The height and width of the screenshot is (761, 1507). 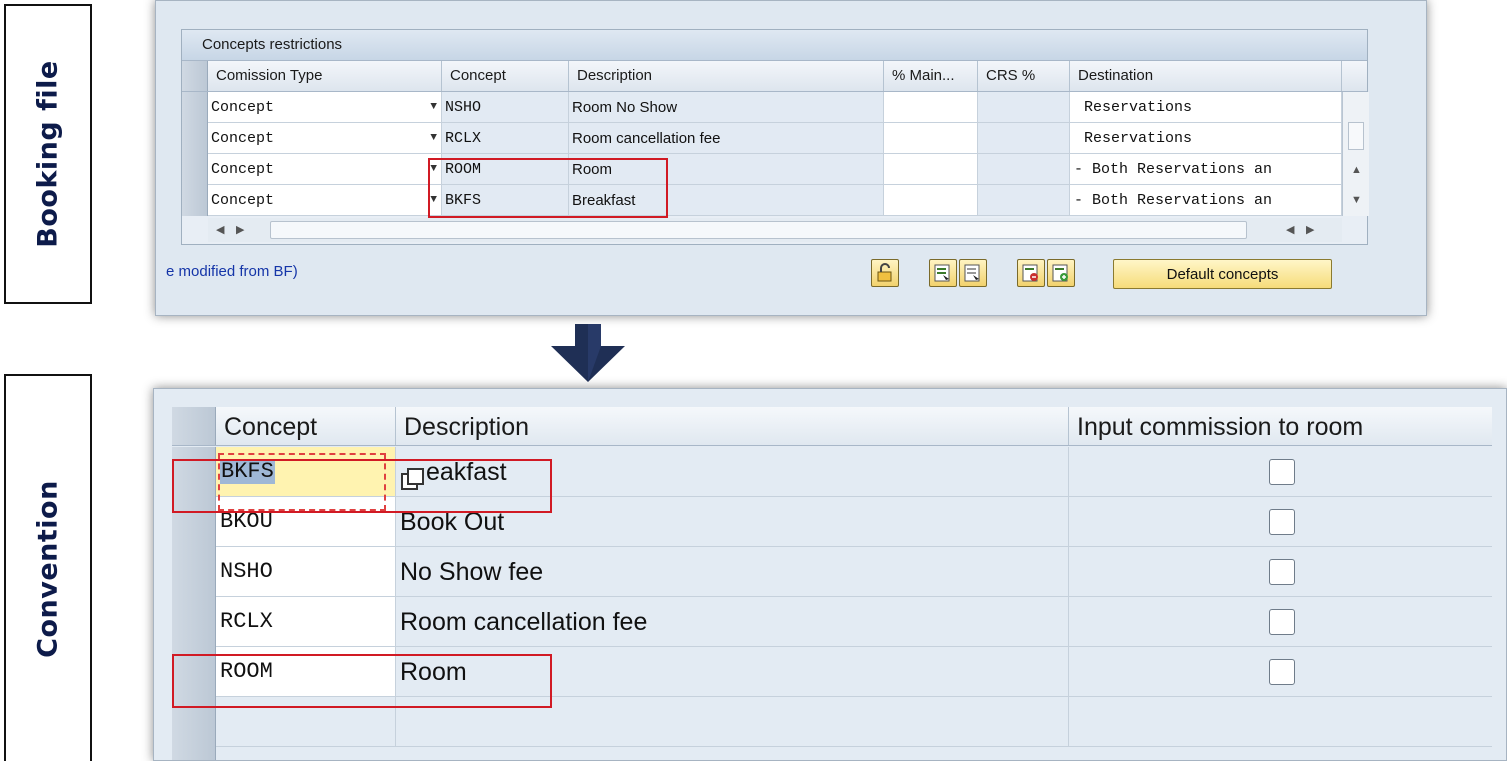 I want to click on down-arrow-icon, so click(x=588, y=353).